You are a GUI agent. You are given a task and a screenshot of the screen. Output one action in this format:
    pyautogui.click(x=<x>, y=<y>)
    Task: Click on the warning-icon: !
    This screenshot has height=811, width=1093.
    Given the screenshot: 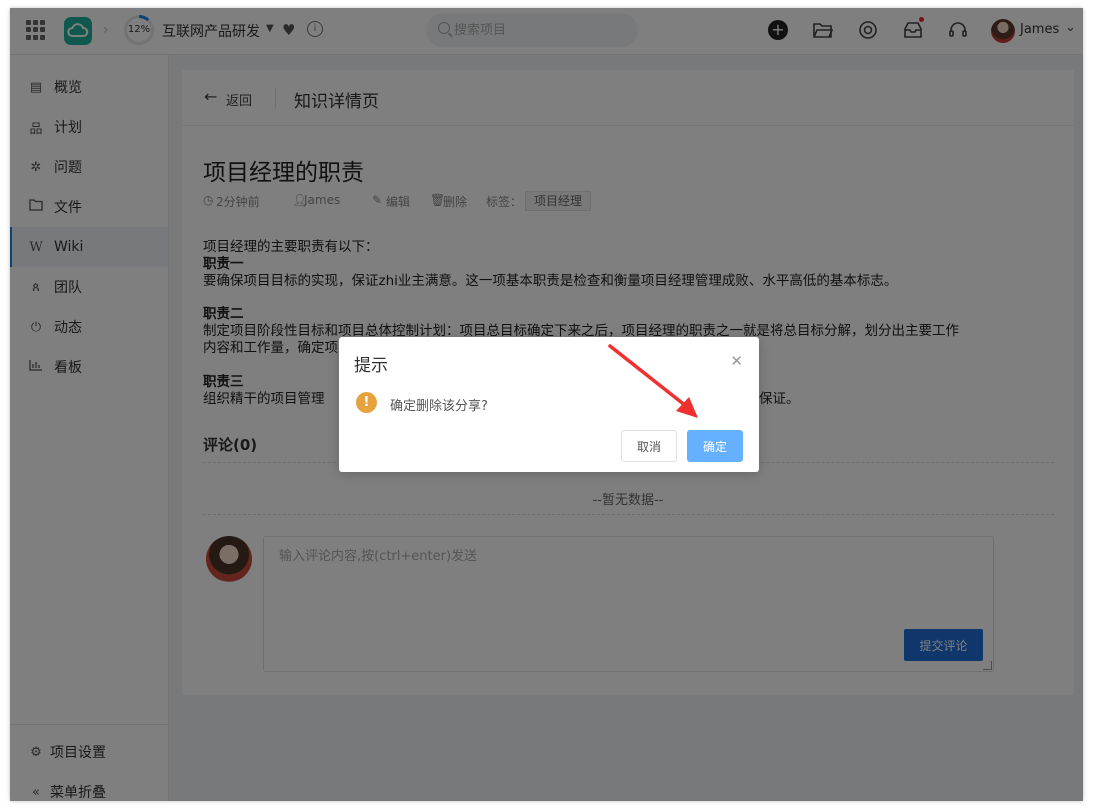 What is the action you would take?
    pyautogui.click(x=366, y=402)
    